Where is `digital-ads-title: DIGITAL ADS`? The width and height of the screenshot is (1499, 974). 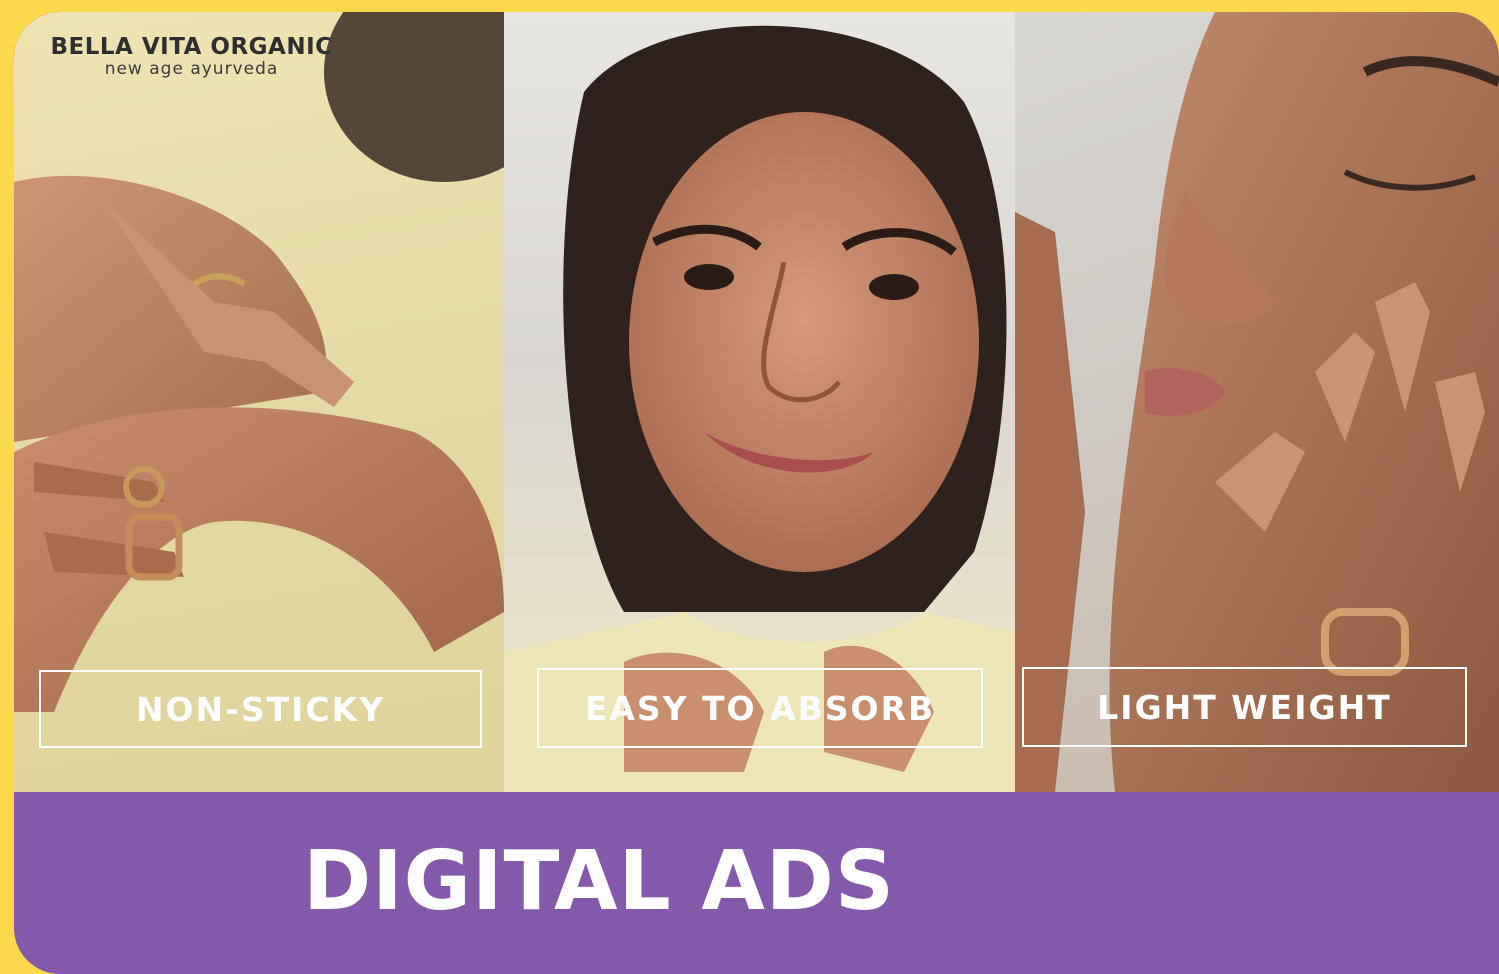 digital-ads-title: DIGITAL ADS is located at coordinates (599, 881).